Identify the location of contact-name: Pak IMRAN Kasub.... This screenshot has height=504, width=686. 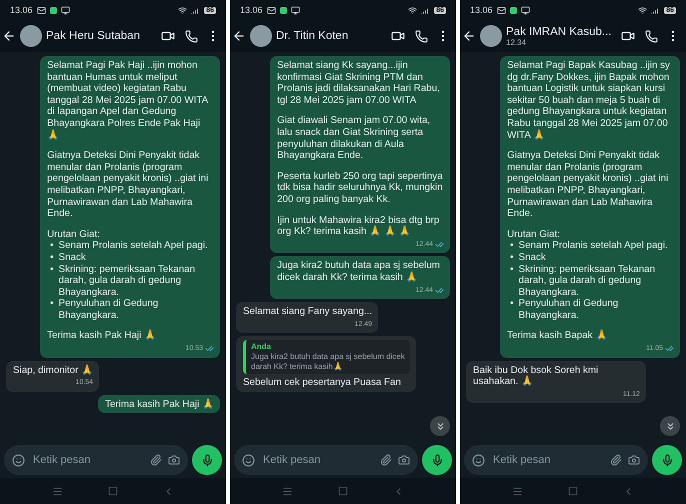
(561, 32).